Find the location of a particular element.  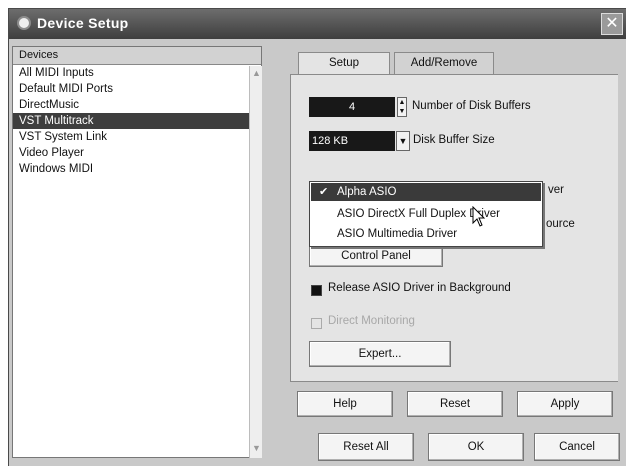

ok-button: OK is located at coordinates (476, 447).